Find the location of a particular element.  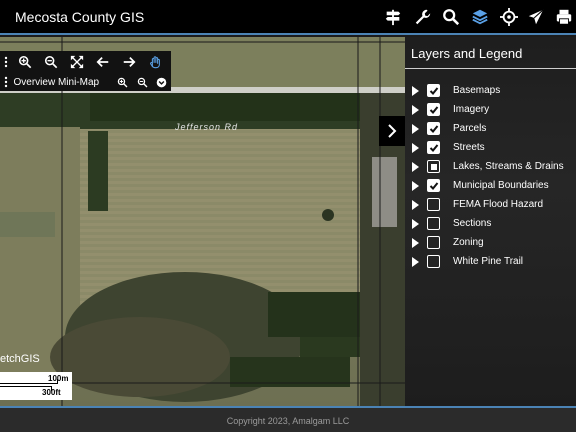

panel-collapse-button is located at coordinates (392, 131).